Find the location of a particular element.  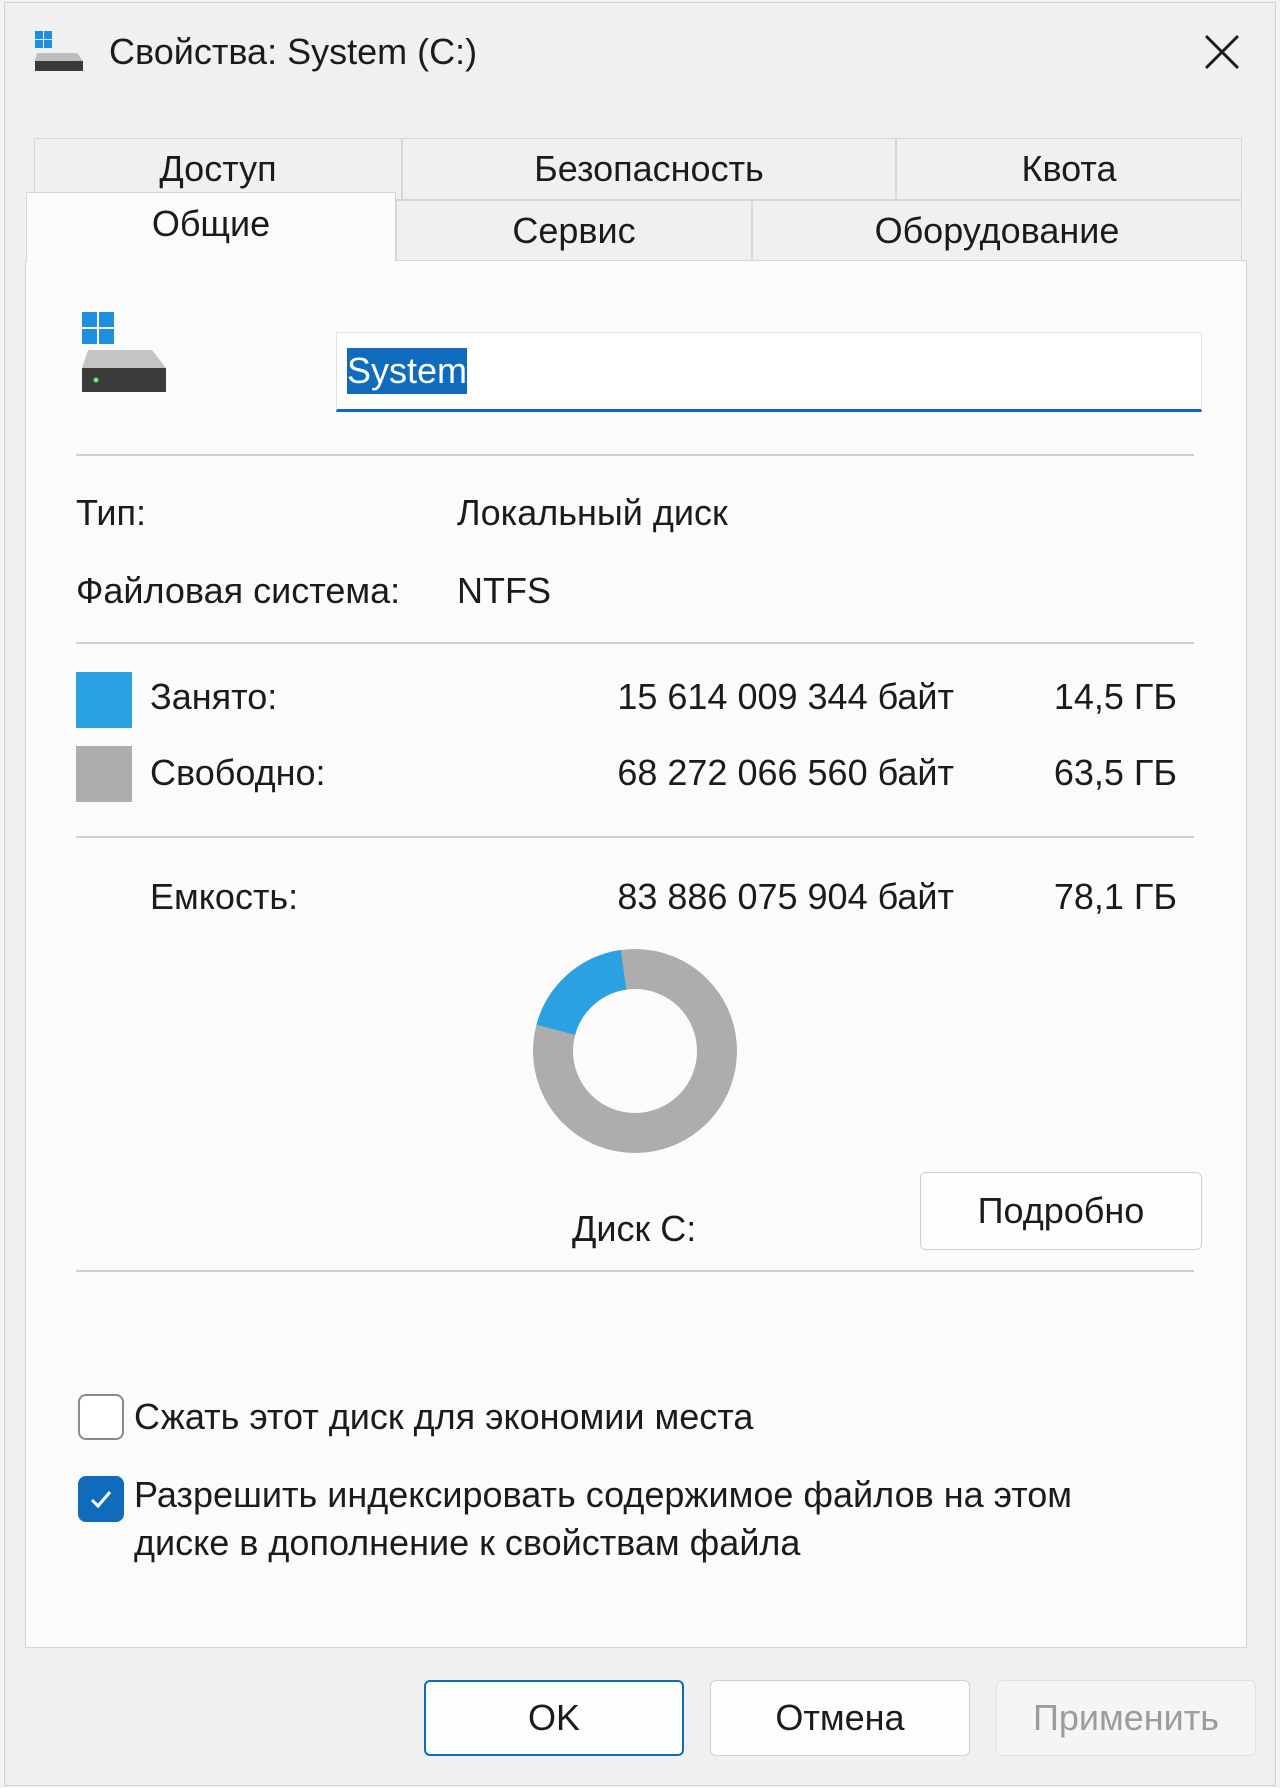

tab-quota: Квота is located at coordinates (1069, 169).